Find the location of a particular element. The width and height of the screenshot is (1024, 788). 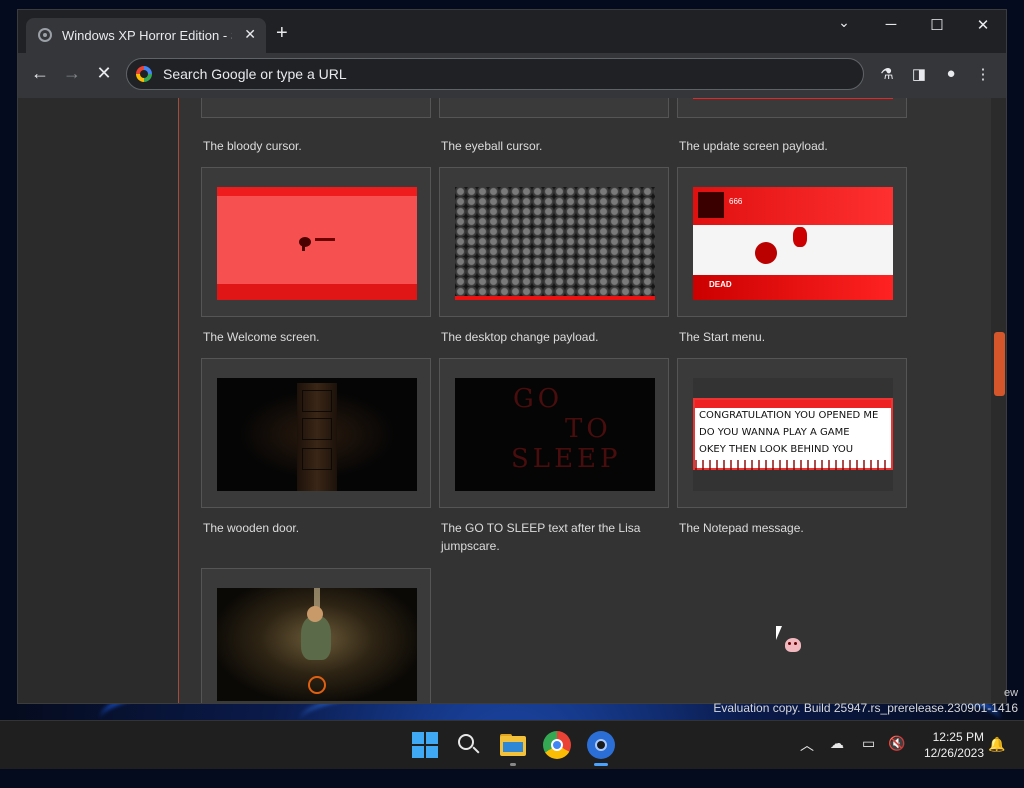

address-bar-placeholder: Search Google or type a URL is located at coordinates (255, 74).